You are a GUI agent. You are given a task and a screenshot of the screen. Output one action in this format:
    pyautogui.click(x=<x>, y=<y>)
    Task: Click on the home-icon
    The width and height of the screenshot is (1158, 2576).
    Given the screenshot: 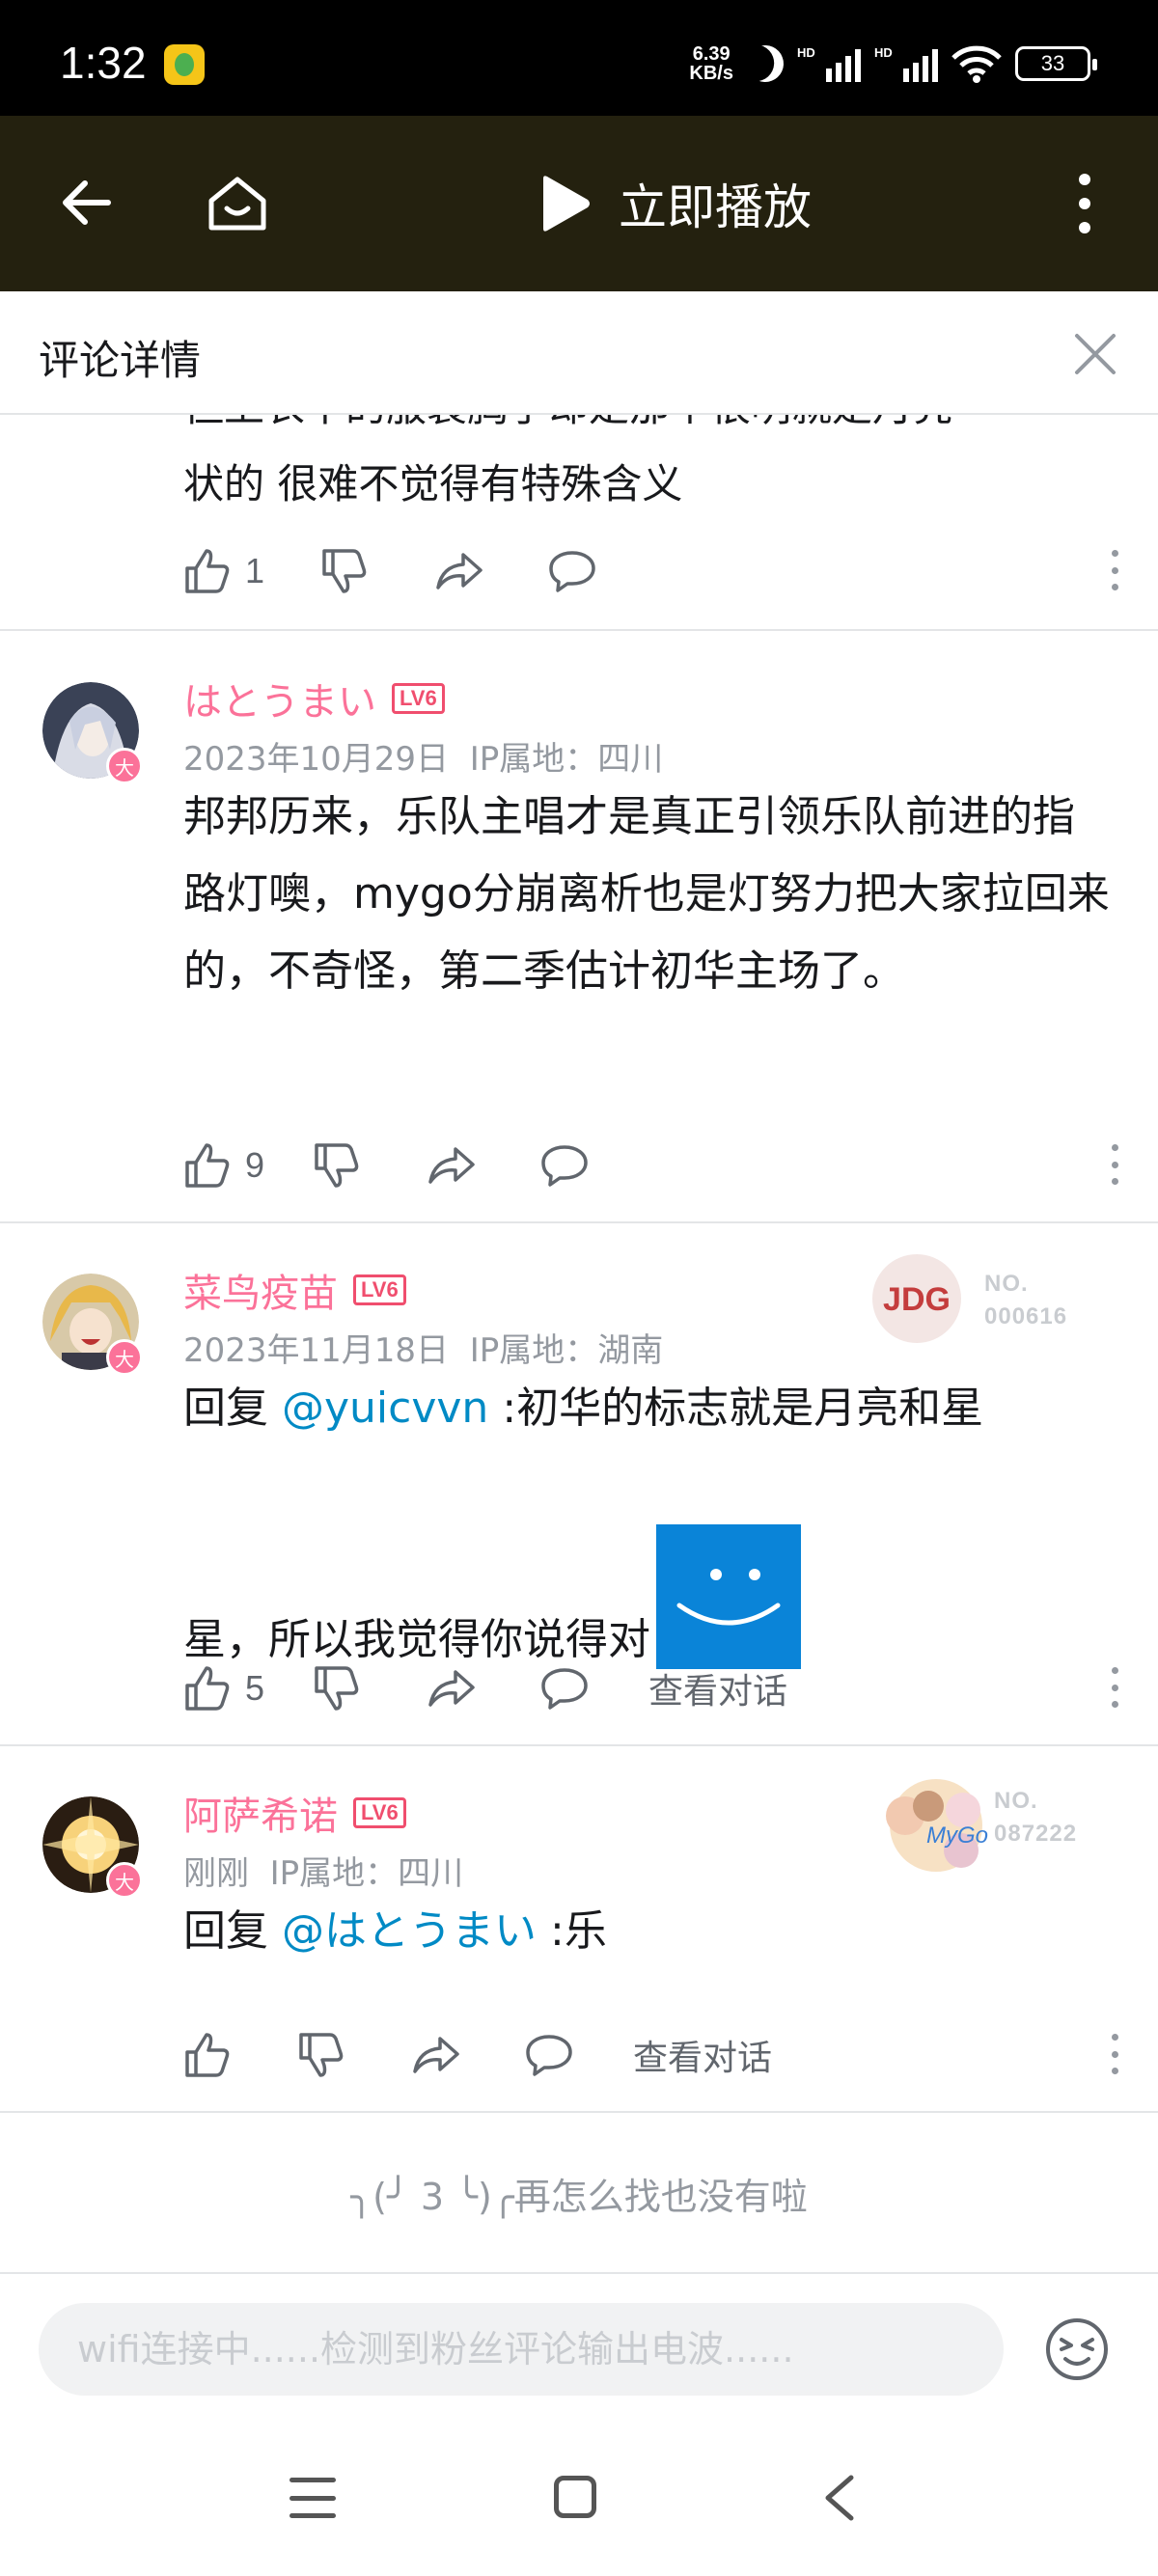 What is the action you would take?
    pyautogui.click(x=237, y=204)
    